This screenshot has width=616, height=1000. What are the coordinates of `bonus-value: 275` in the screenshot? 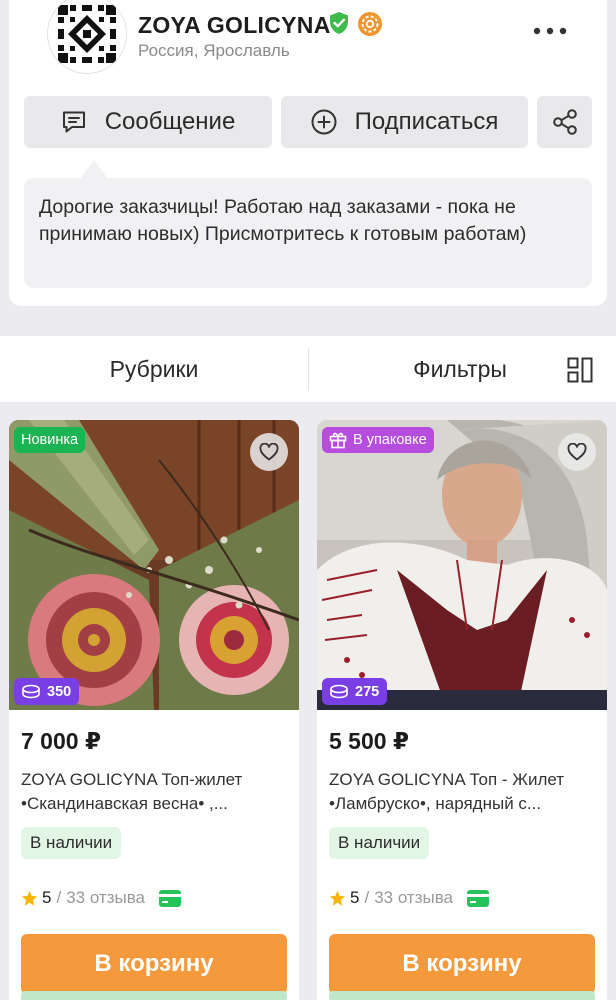 It's located at (367, 691).